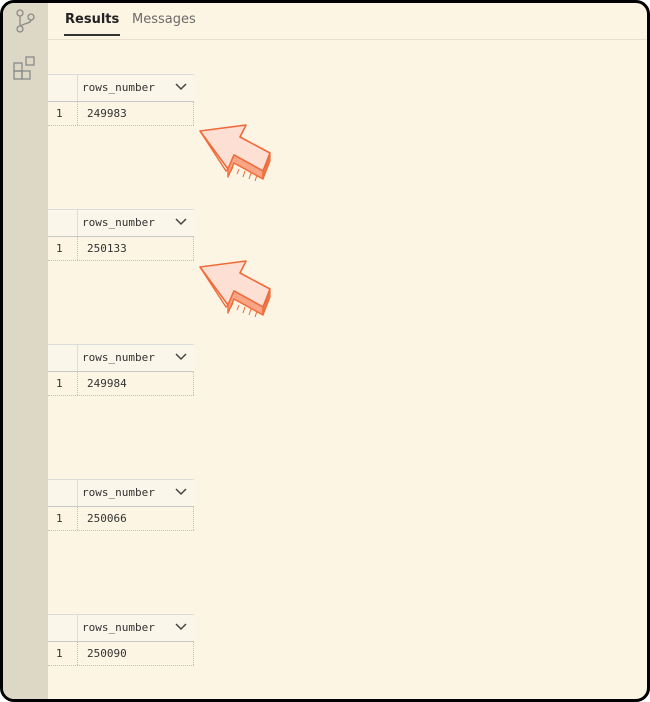  What do you see at coordinates (107, 383) in the screenshot?
I see `cell-value: 249984` at bounding box center [107, 383].